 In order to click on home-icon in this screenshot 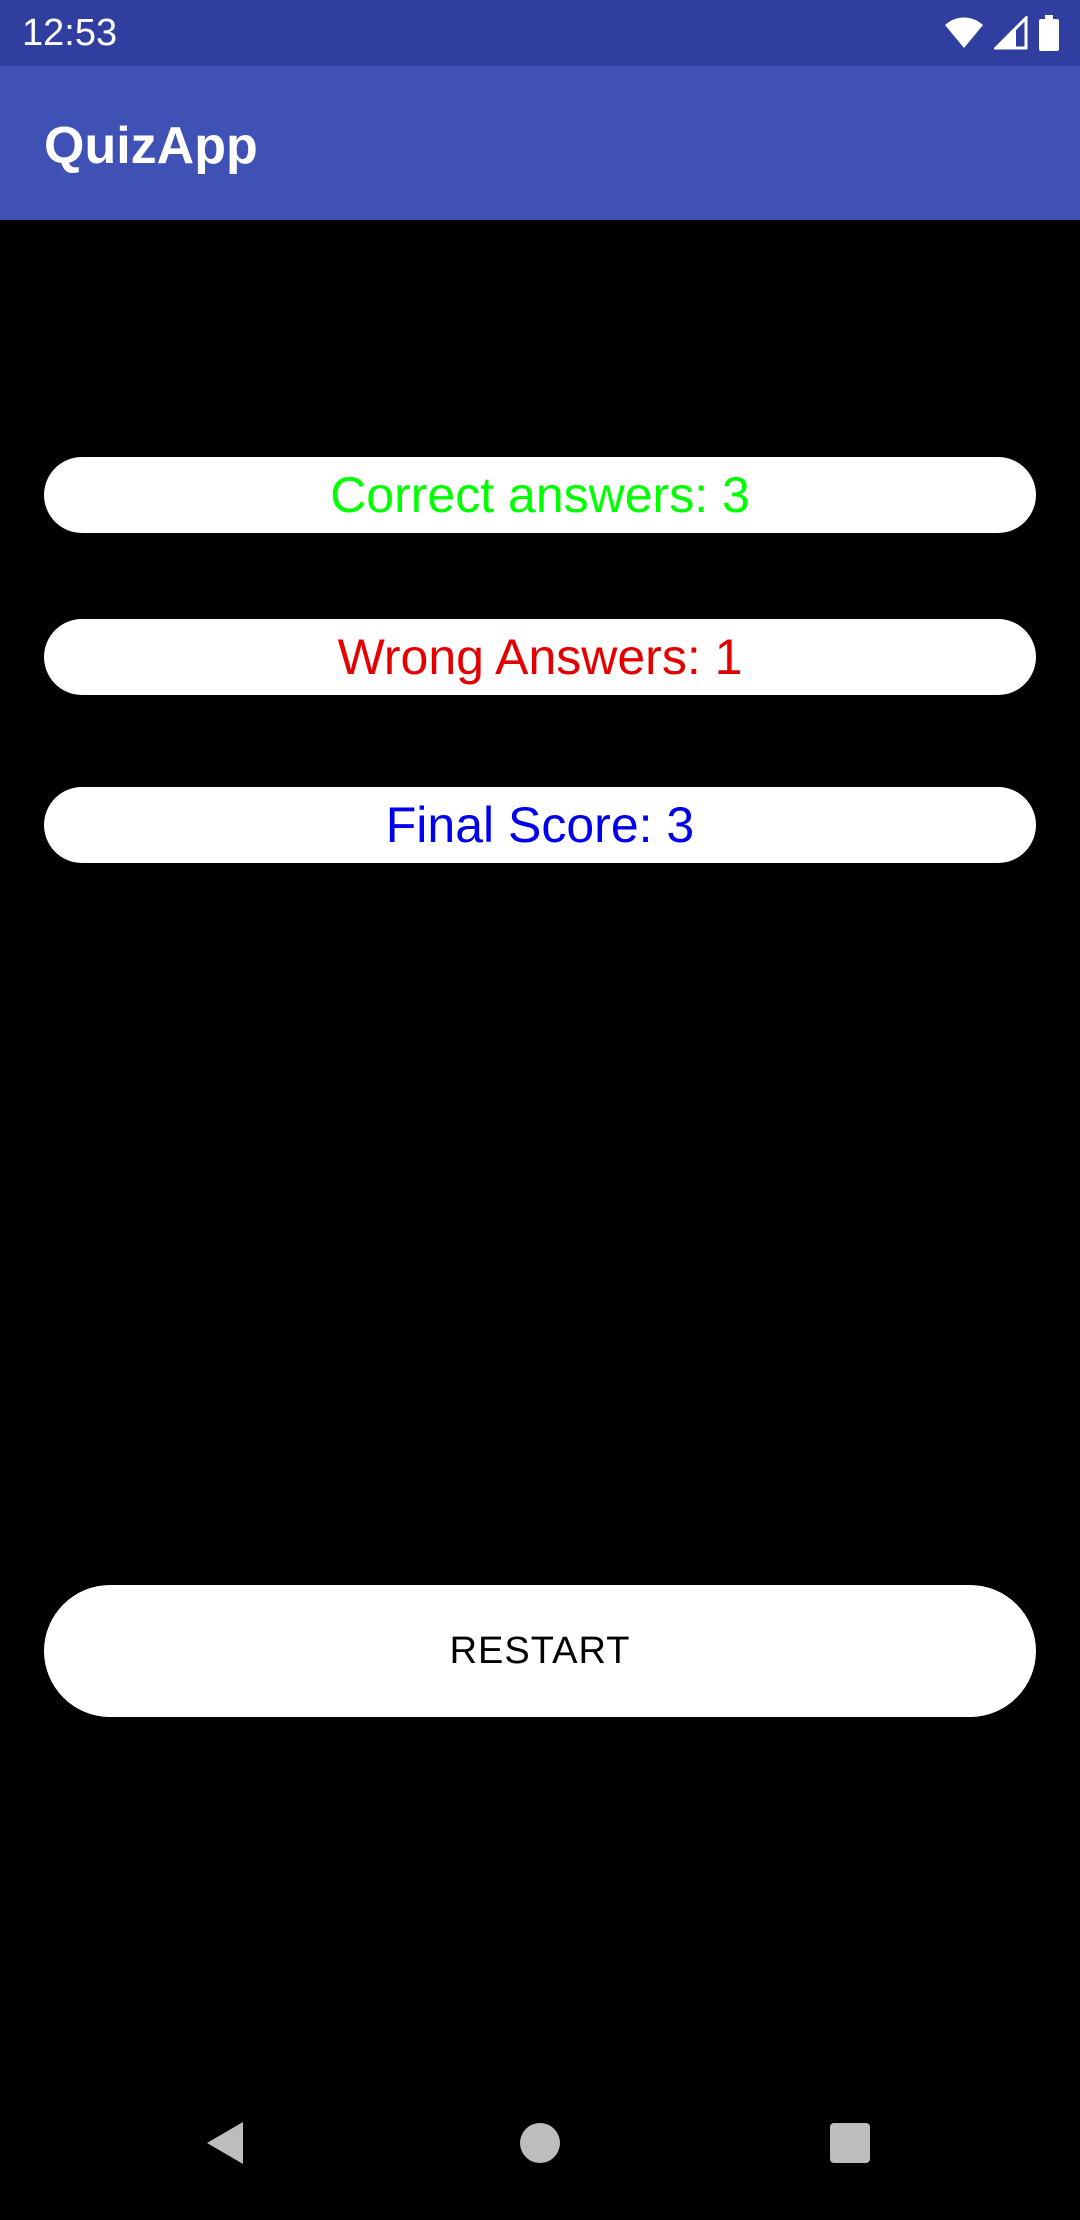, I will do `click(540, 2145)`.